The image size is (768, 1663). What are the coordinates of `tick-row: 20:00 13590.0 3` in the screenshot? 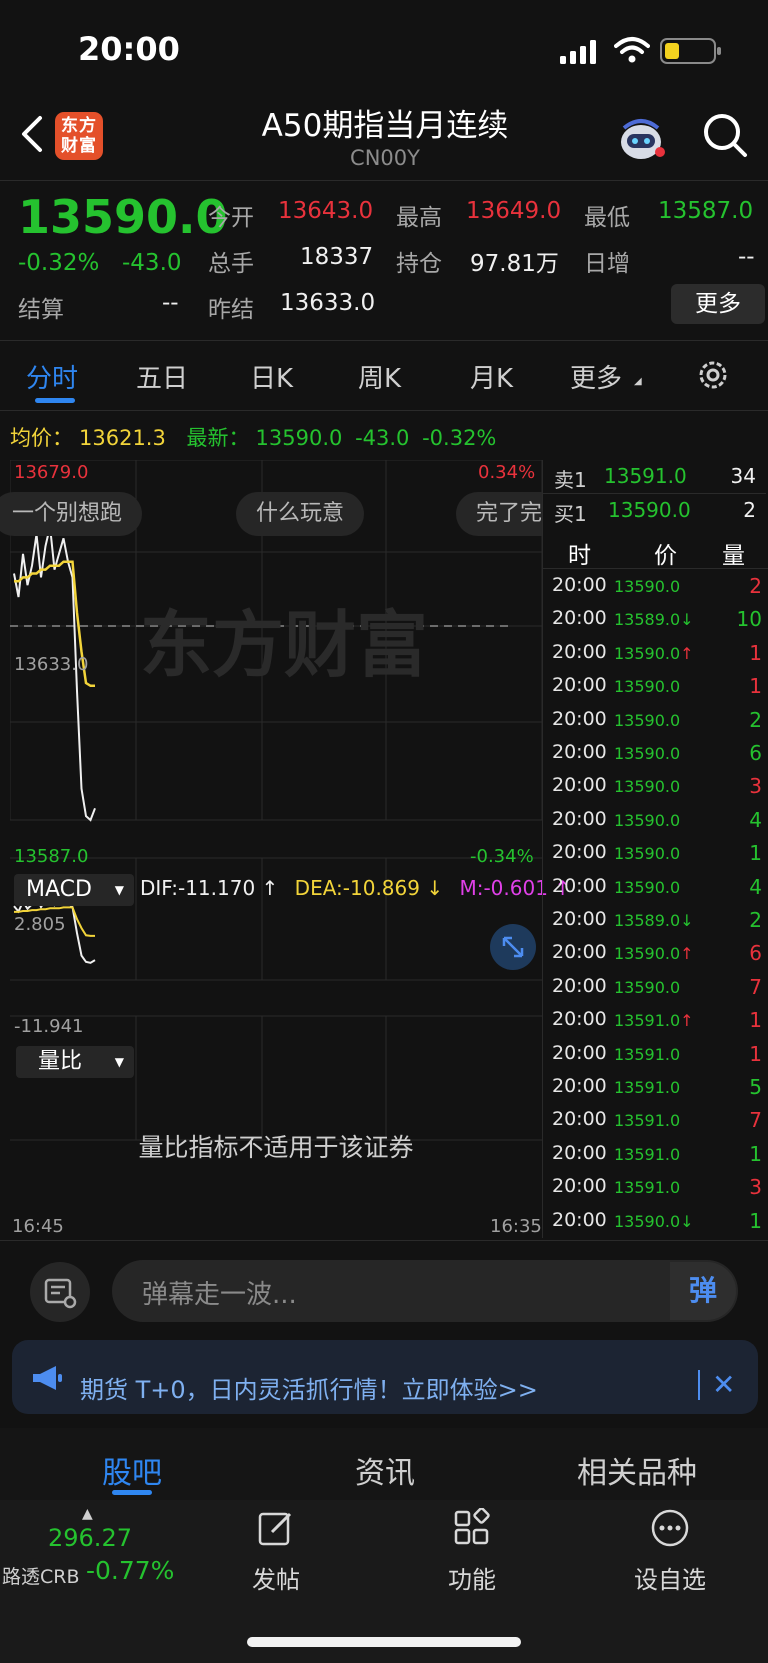 It's located at (657, 790).